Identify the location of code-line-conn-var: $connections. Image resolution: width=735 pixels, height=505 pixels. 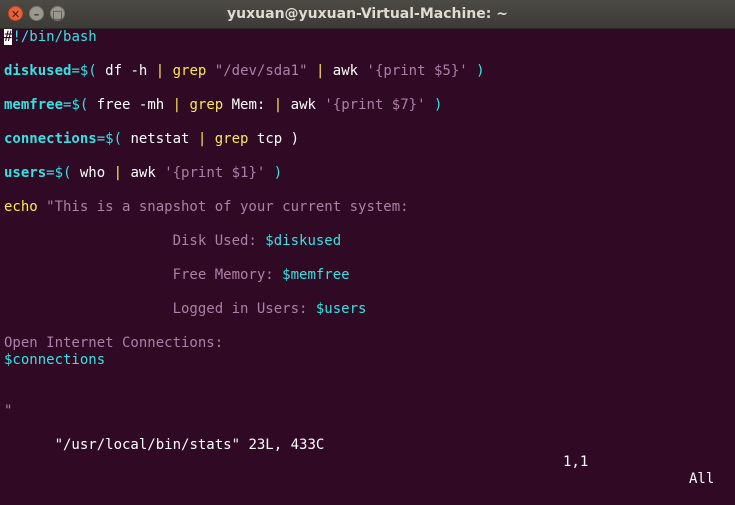
(54, 360).